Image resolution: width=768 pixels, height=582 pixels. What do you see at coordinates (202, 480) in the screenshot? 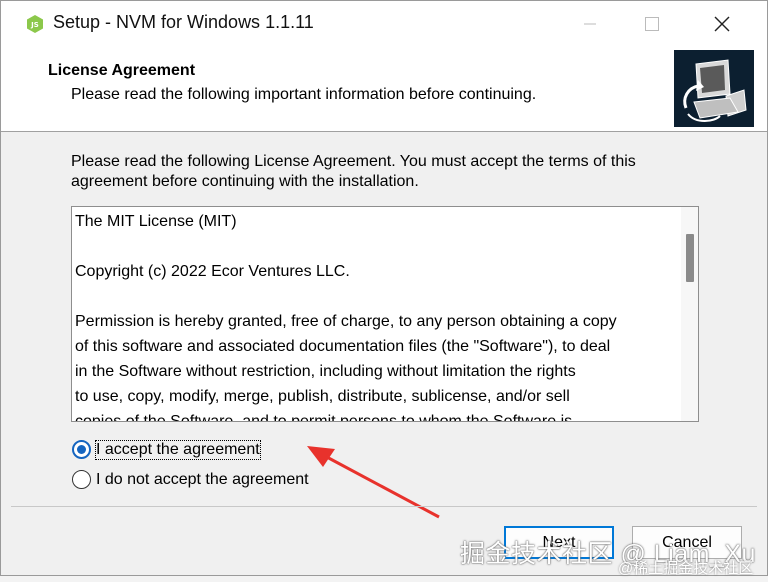
I see `decline-label: I do not accept the agreement` at bounding box center [202, 480].